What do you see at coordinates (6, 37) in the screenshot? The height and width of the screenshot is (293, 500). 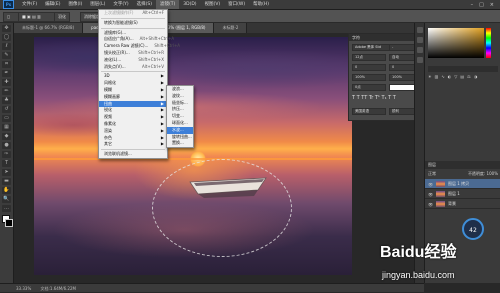 I see `marquee-tool-icon: ◯` at bounding box center [6, 37].